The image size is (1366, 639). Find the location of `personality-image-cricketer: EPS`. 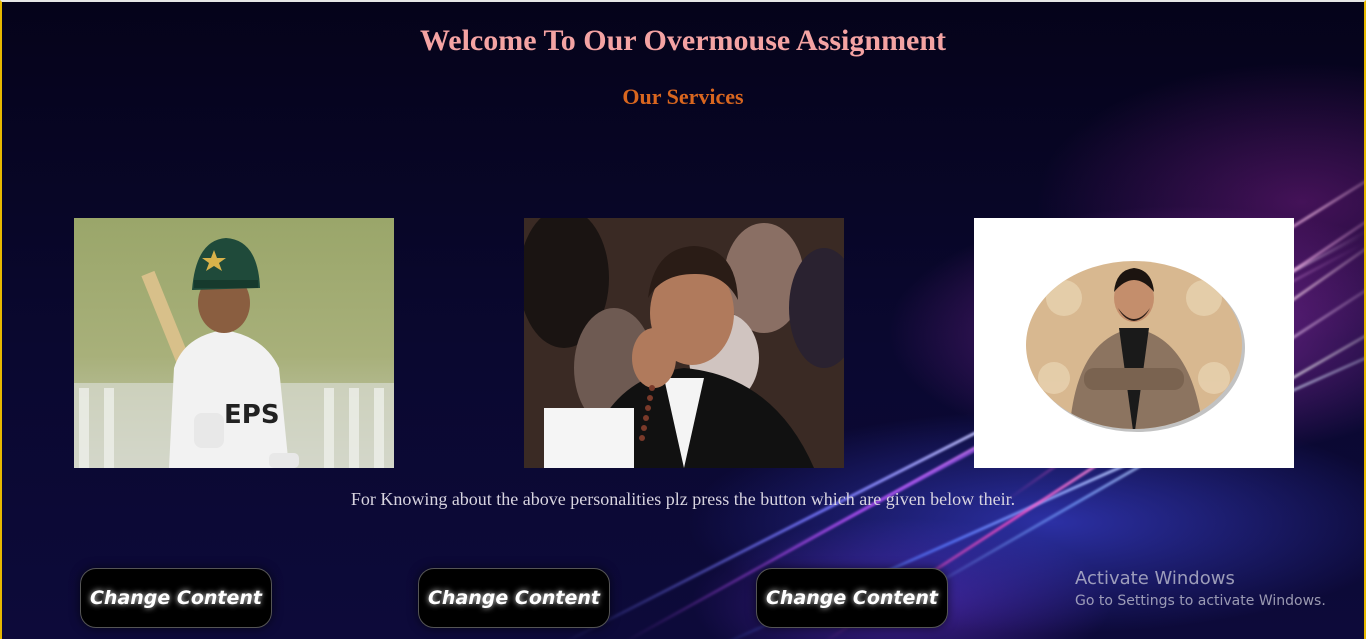

personality-image-cricketer: EPS is located at coordinates (234, 343).